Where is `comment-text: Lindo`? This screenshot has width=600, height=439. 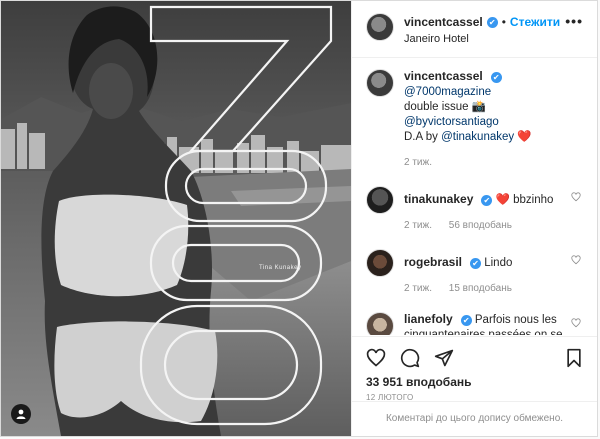
comment-text: Lindo is located at coordinates (498, 263).